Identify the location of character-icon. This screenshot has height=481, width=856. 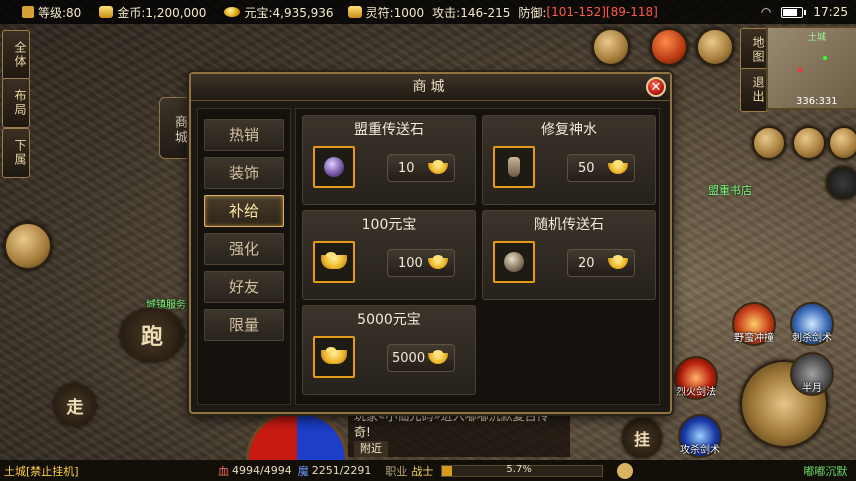
(769, 143).